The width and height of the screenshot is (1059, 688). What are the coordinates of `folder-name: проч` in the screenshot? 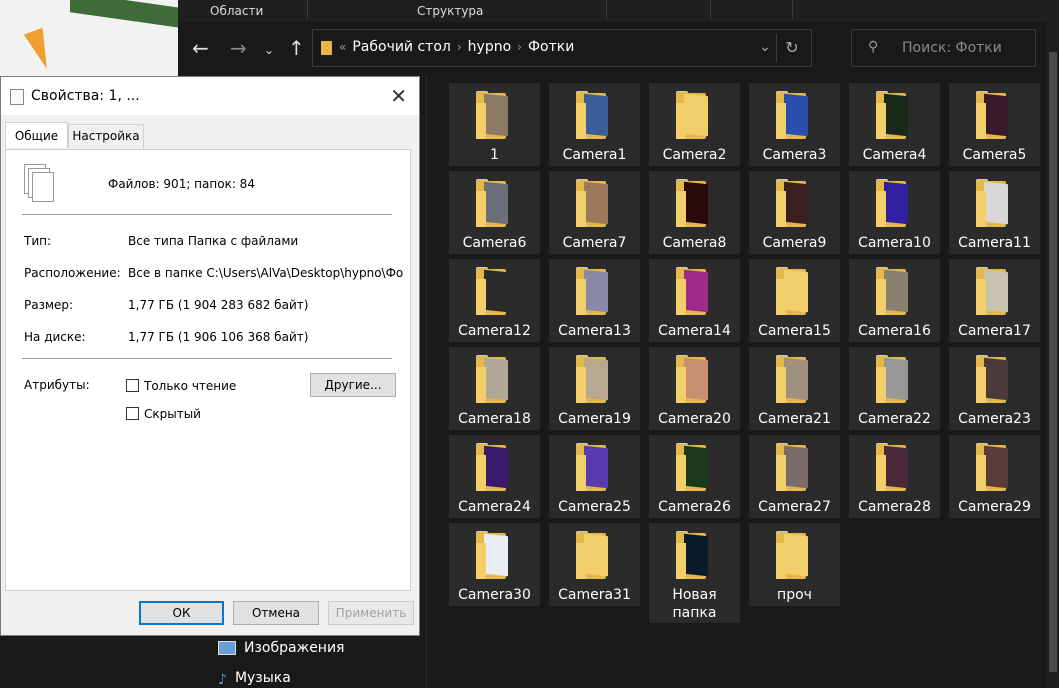 It's located at (794, 595).